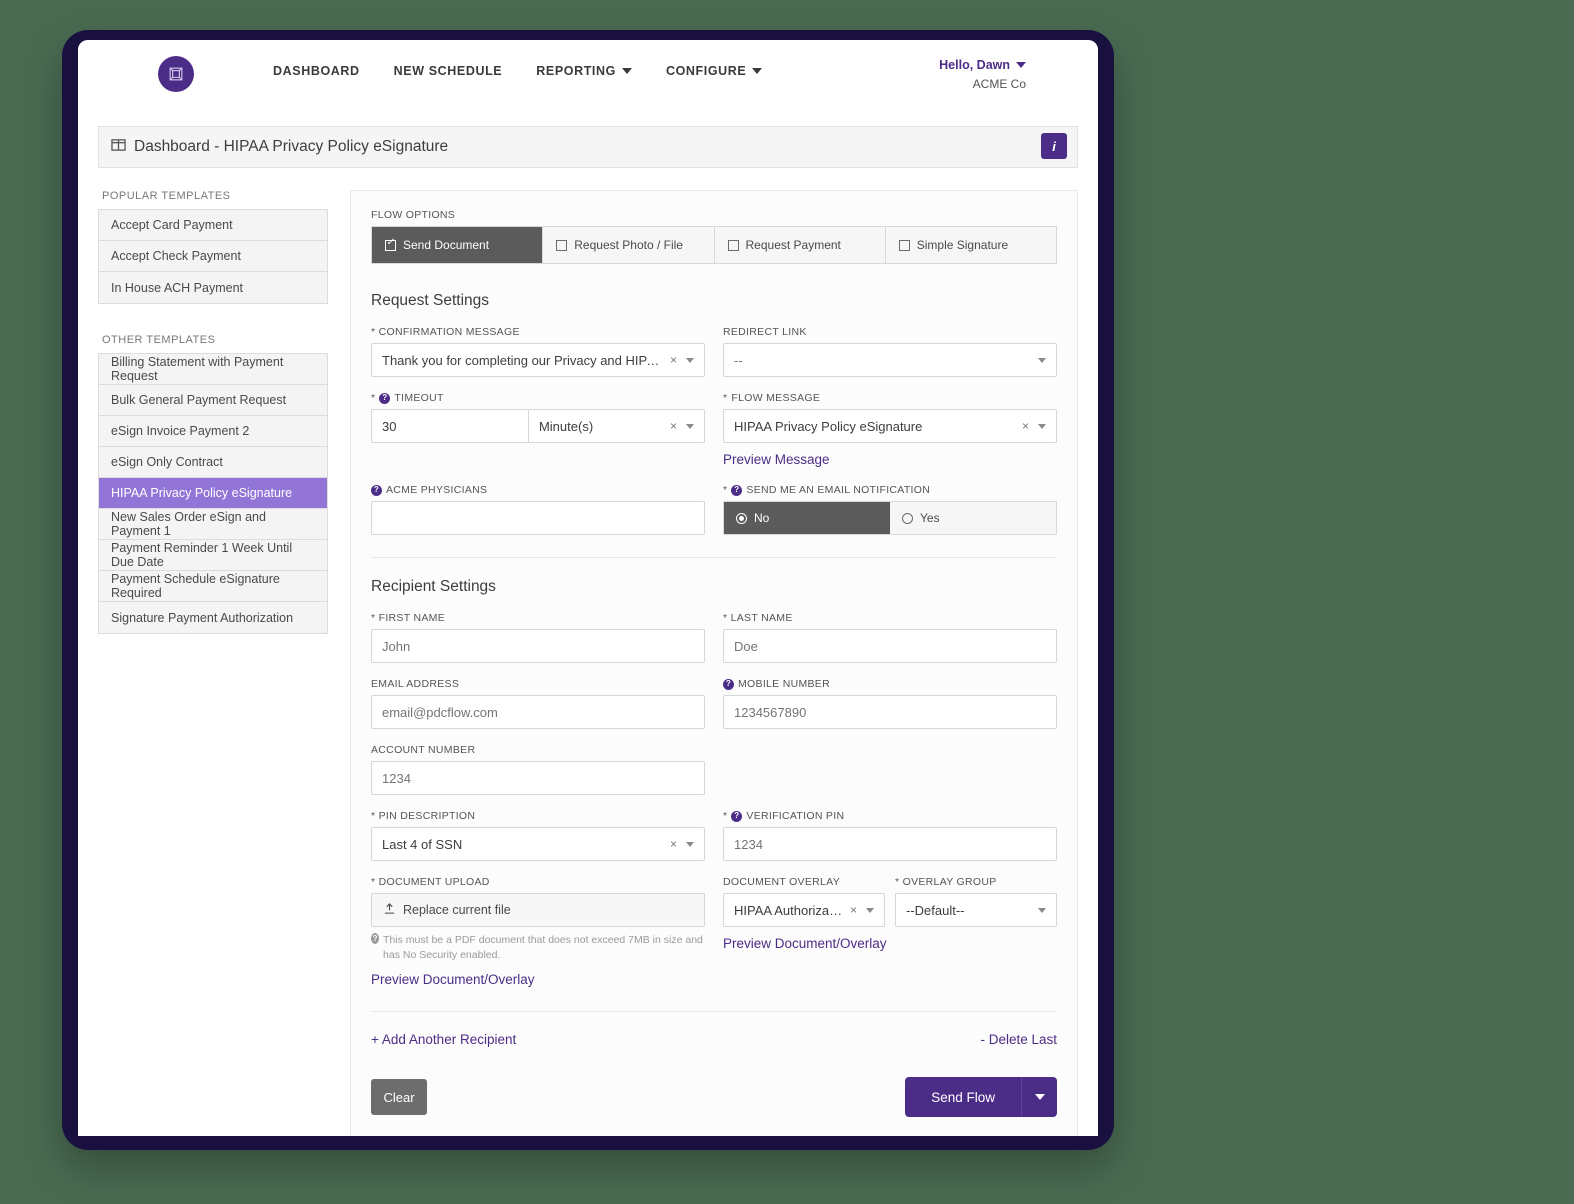  What do you see at coordinates (890, 646) in the screenshot?
I see `last-name-input` at bounding box center [890, 646].